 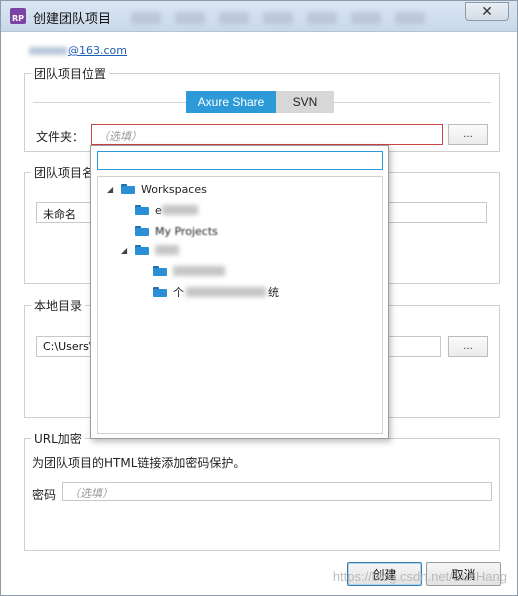 I want to click on title-bar: RP 创建团队项目 ✕, so click(x=259, y=16).